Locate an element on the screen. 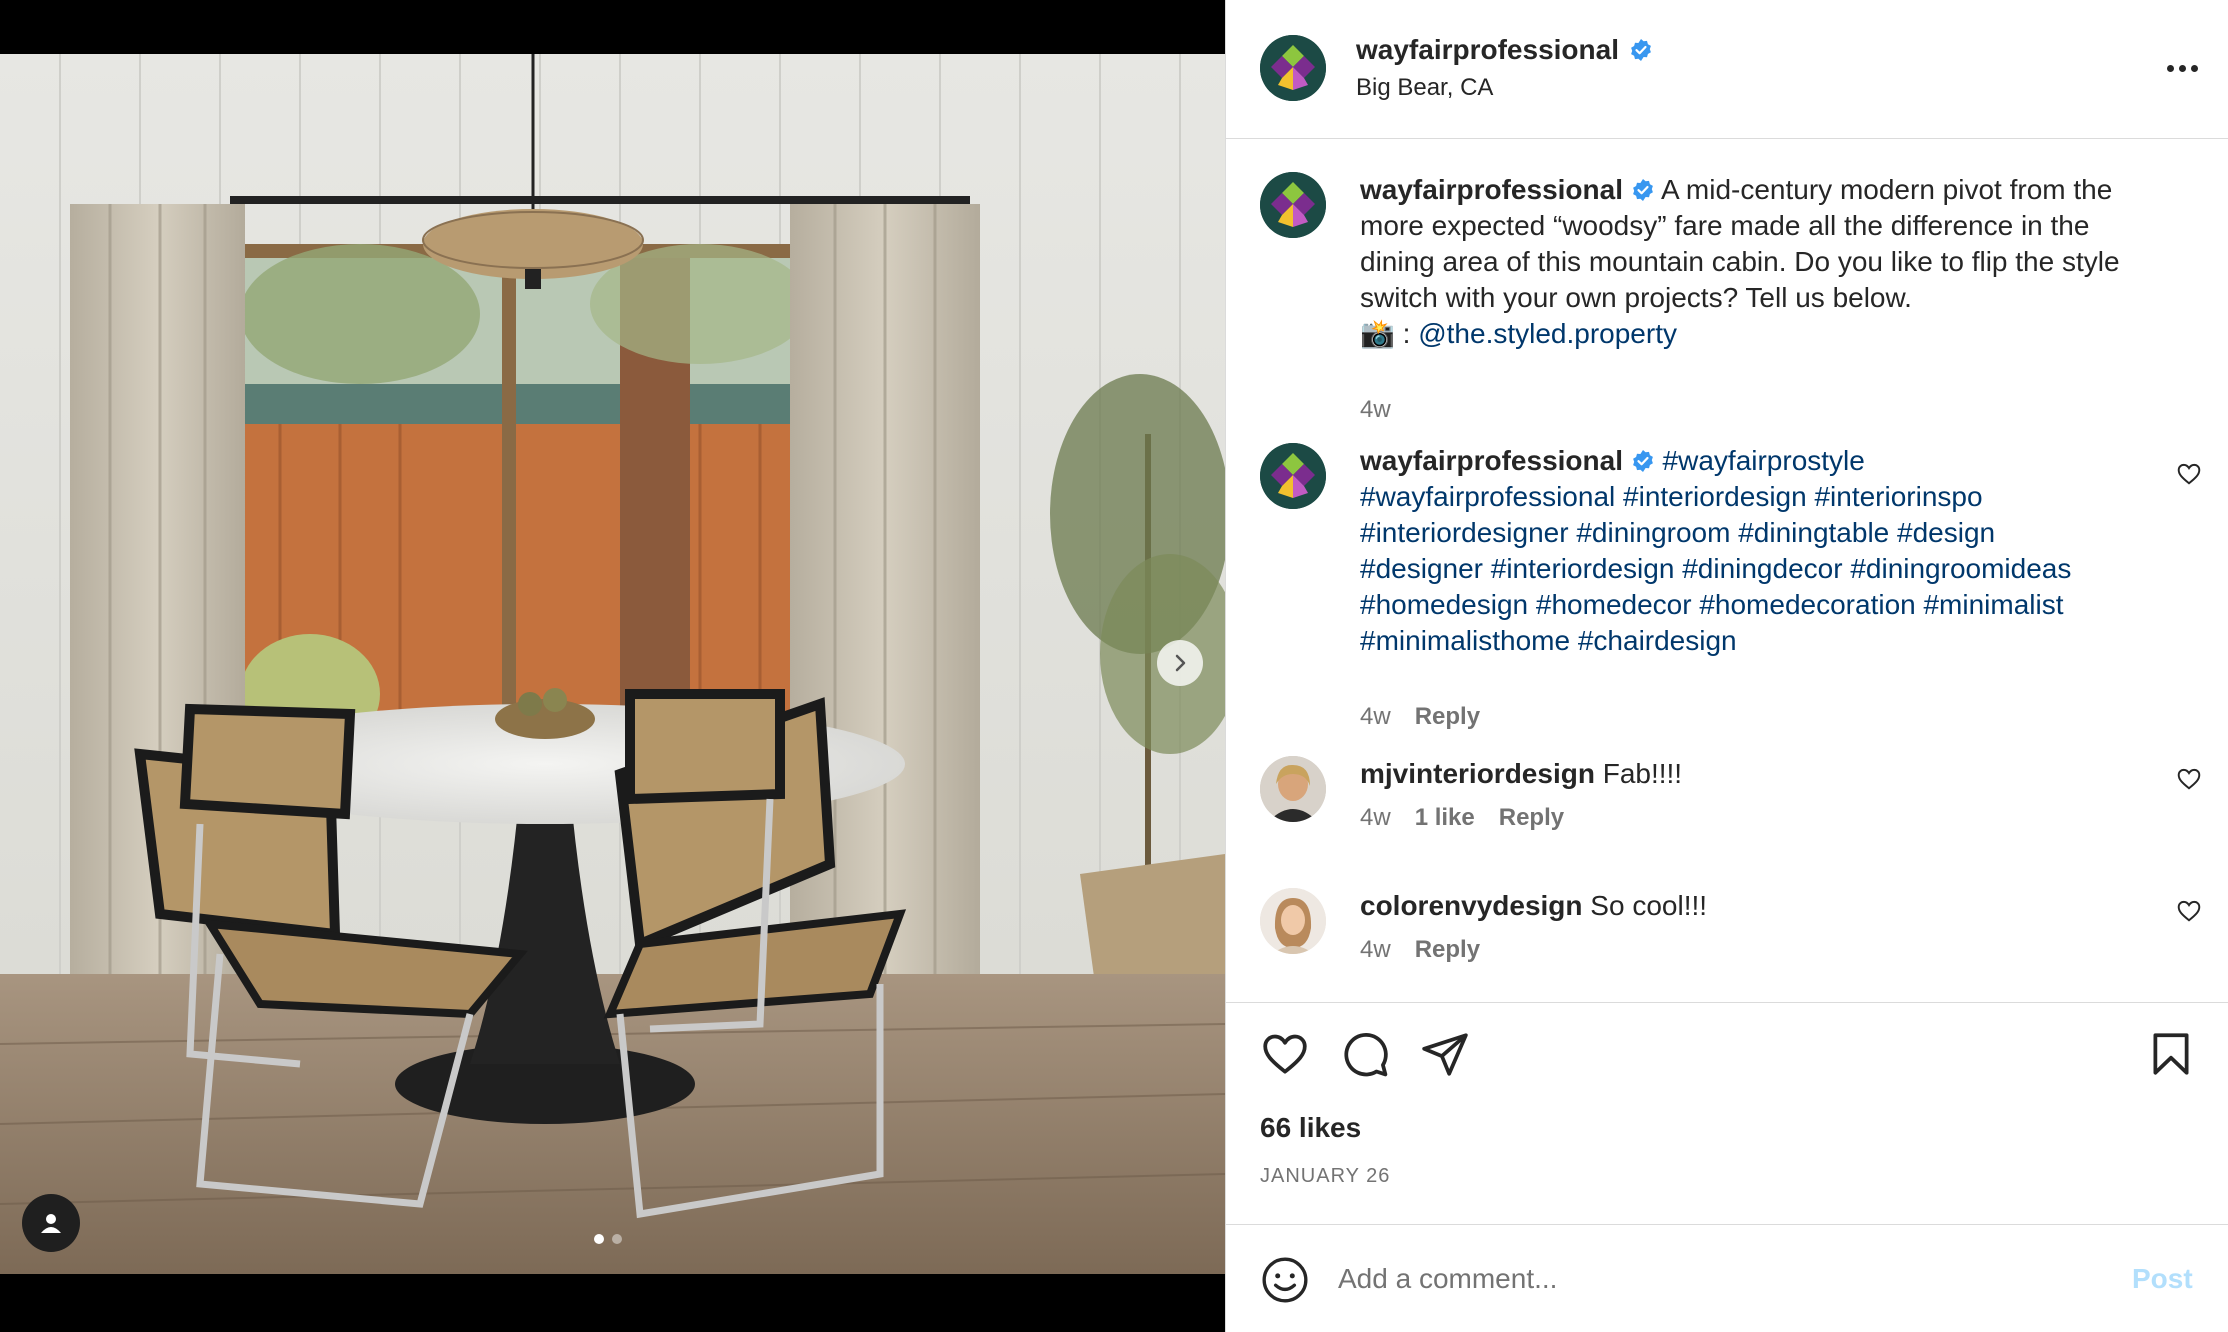 This screenshot has width=2228, height=1332. bookmark-icon is located at coordinates (2171, 1054).